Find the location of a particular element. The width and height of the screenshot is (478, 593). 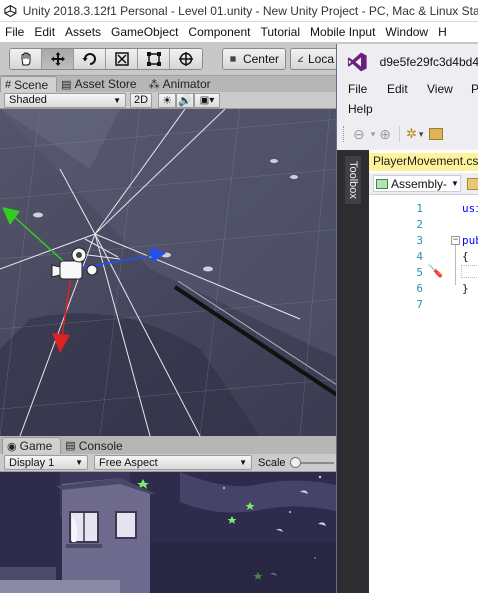

sun-icon: ☀ is located at coordinates (167, 100).